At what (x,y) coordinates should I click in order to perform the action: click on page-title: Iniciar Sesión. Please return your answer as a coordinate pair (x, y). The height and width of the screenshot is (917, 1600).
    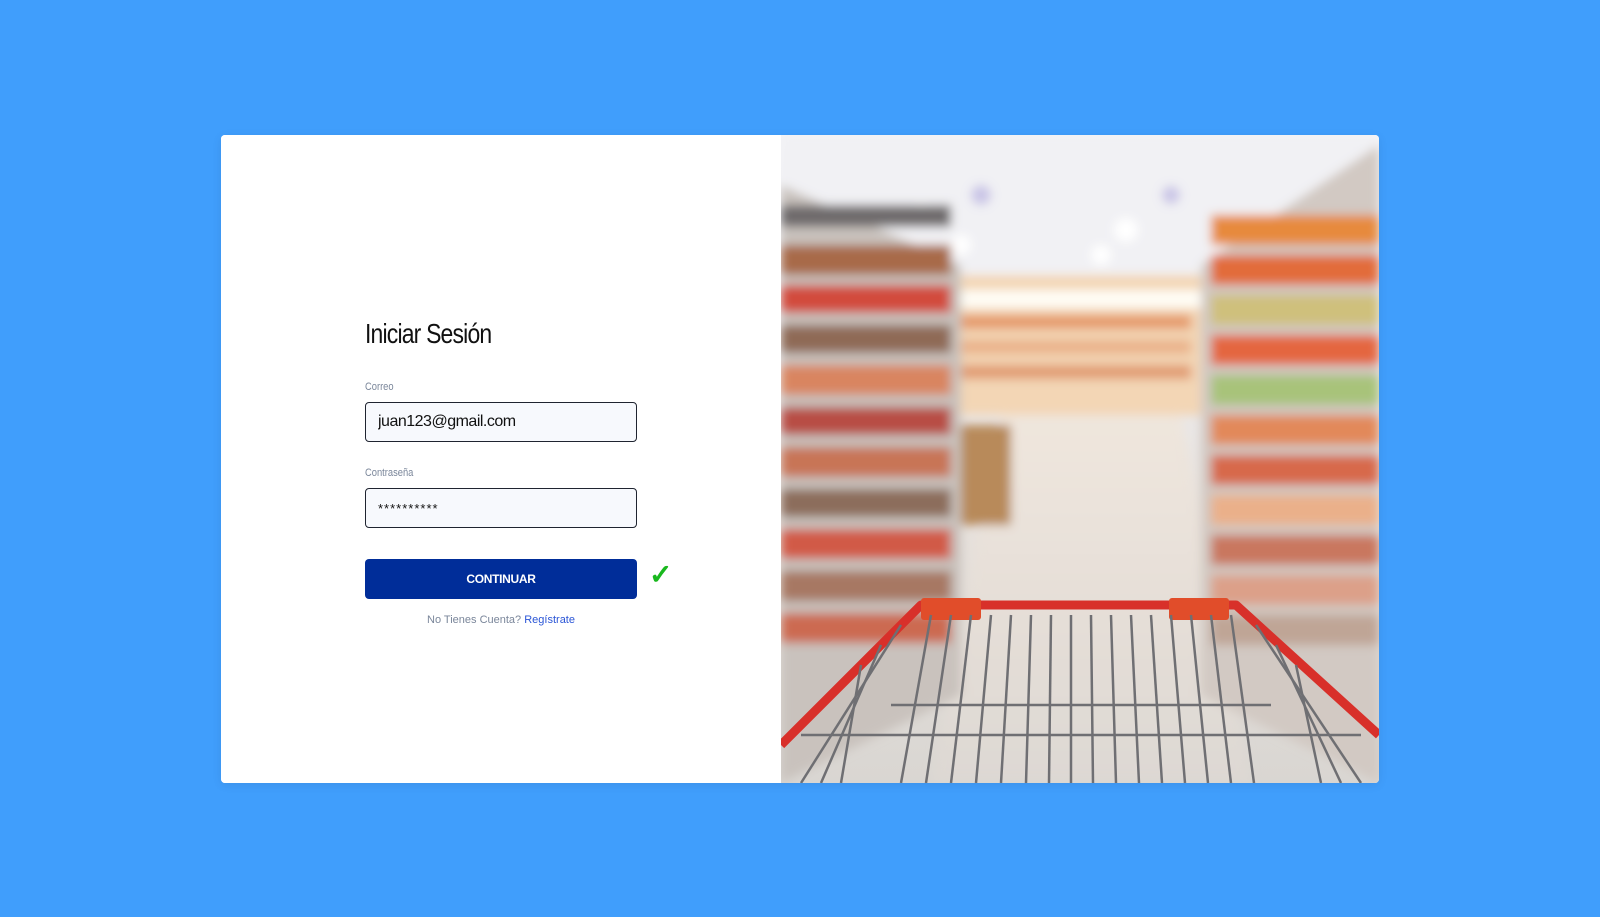
    Looking at the image, I should click on (428, 333).